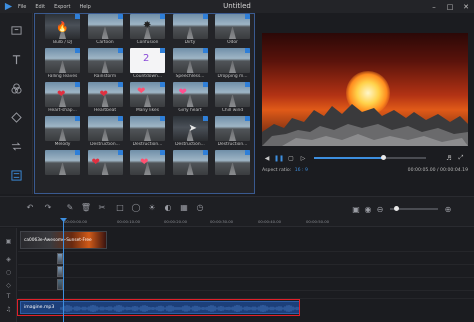 This screenshot has width=474, height=322. I want to click on effect-sticker-icon: ❤, so click(95, 162).